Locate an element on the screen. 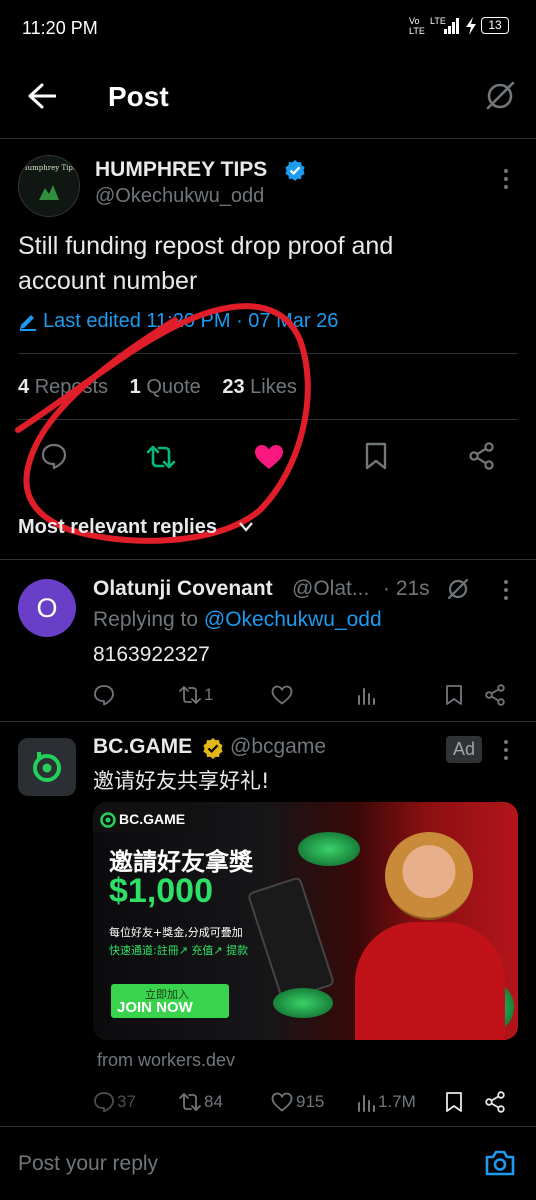 The width and height of the screenshot is (536, 1200). camera-icon is located at coordinates (500, 1163).